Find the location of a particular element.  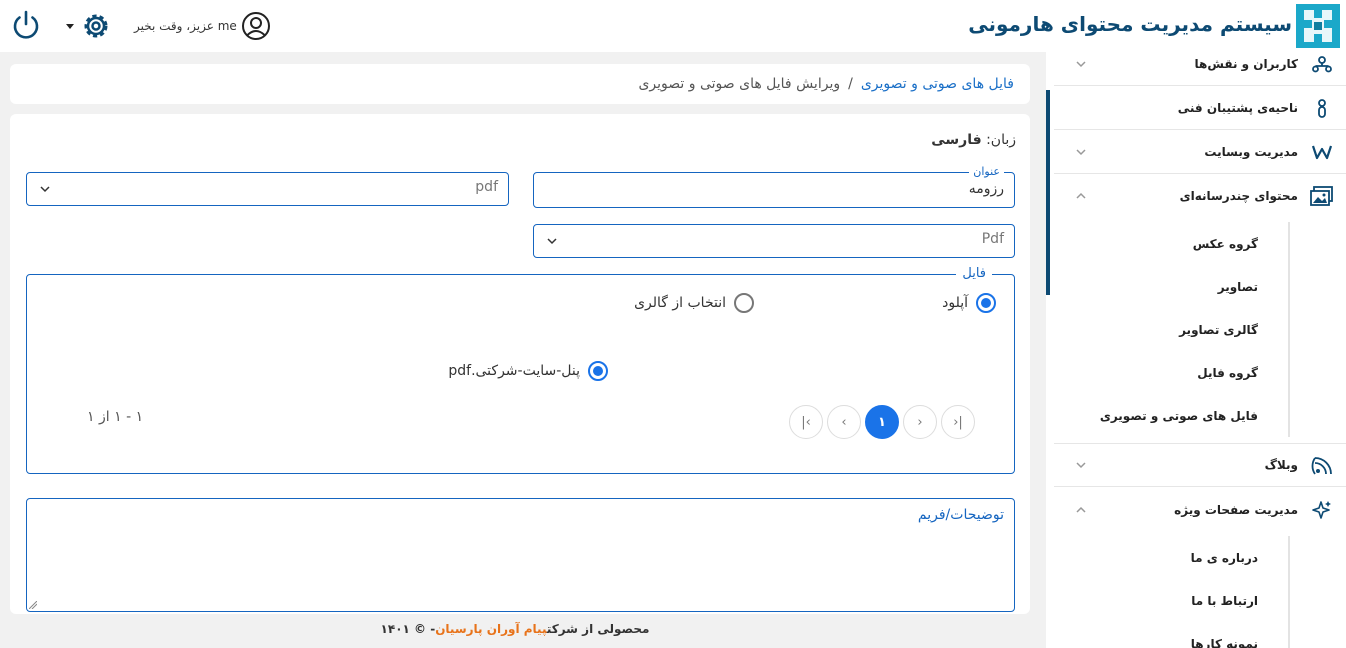

submenu-item-media-files: فایل های صوتی و تصویری is located at coordinates (1194, 415).